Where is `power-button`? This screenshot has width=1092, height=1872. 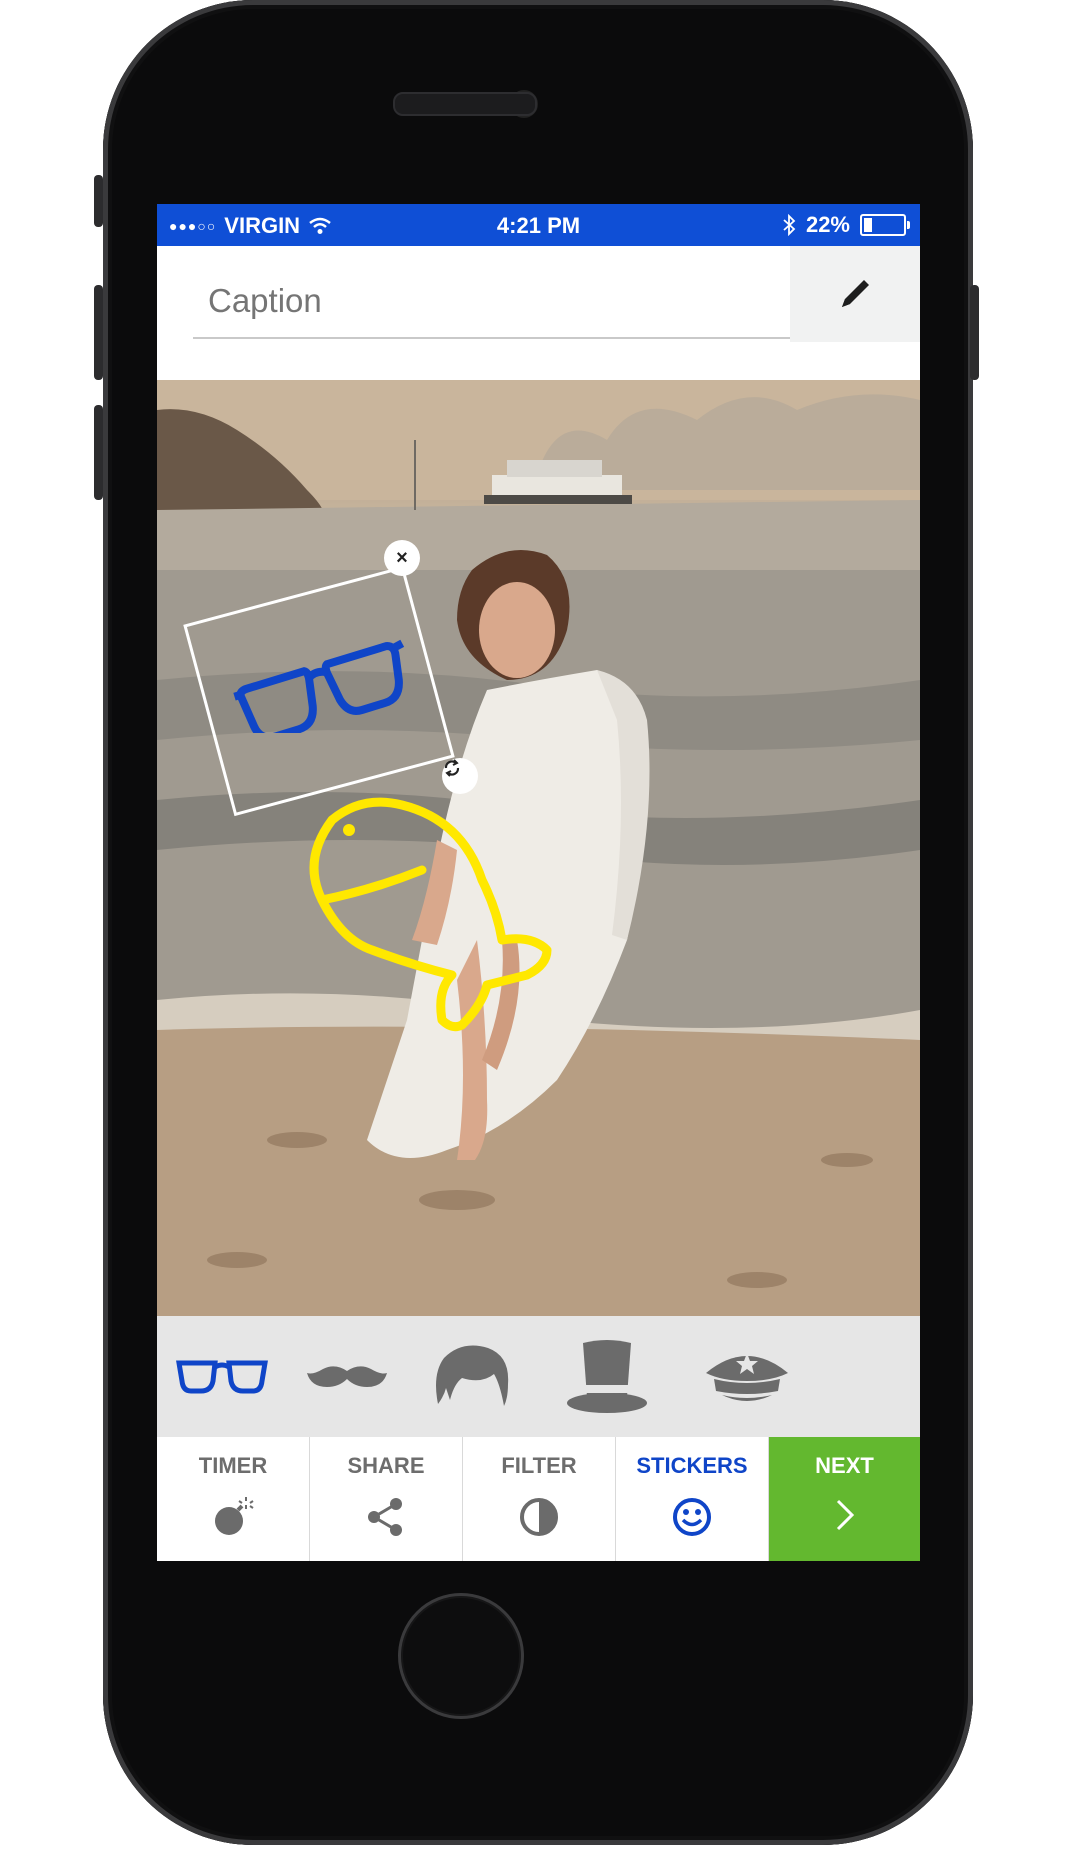
power-button is located at coordinates (974, 332).